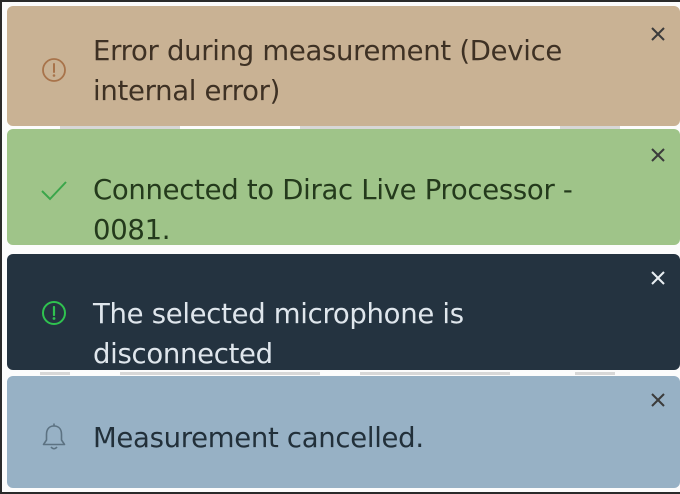  I want to click on window-border-top, so click(340, 1).